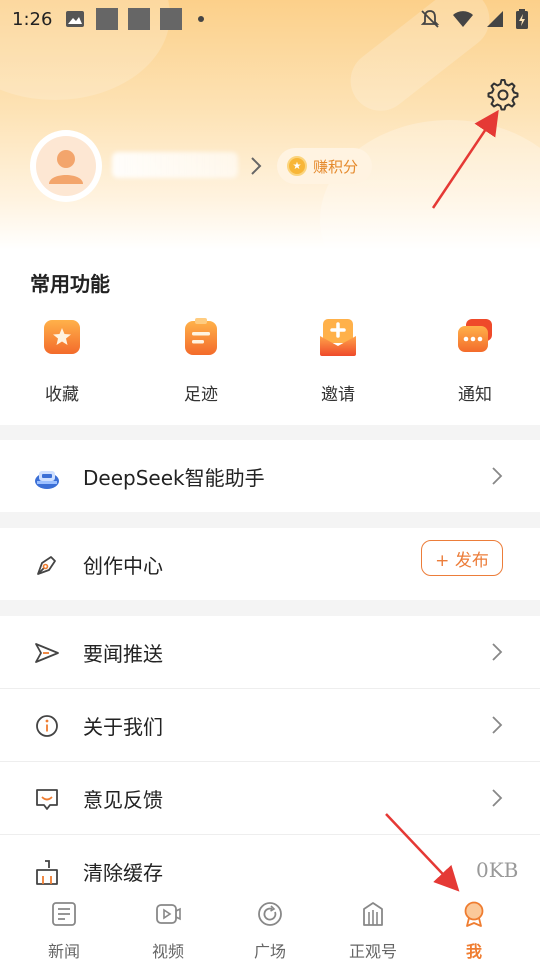 Image resolution: width=540 pixels, height=960 pixels. I want to click on pen-nib-icon, so click(46, 565).